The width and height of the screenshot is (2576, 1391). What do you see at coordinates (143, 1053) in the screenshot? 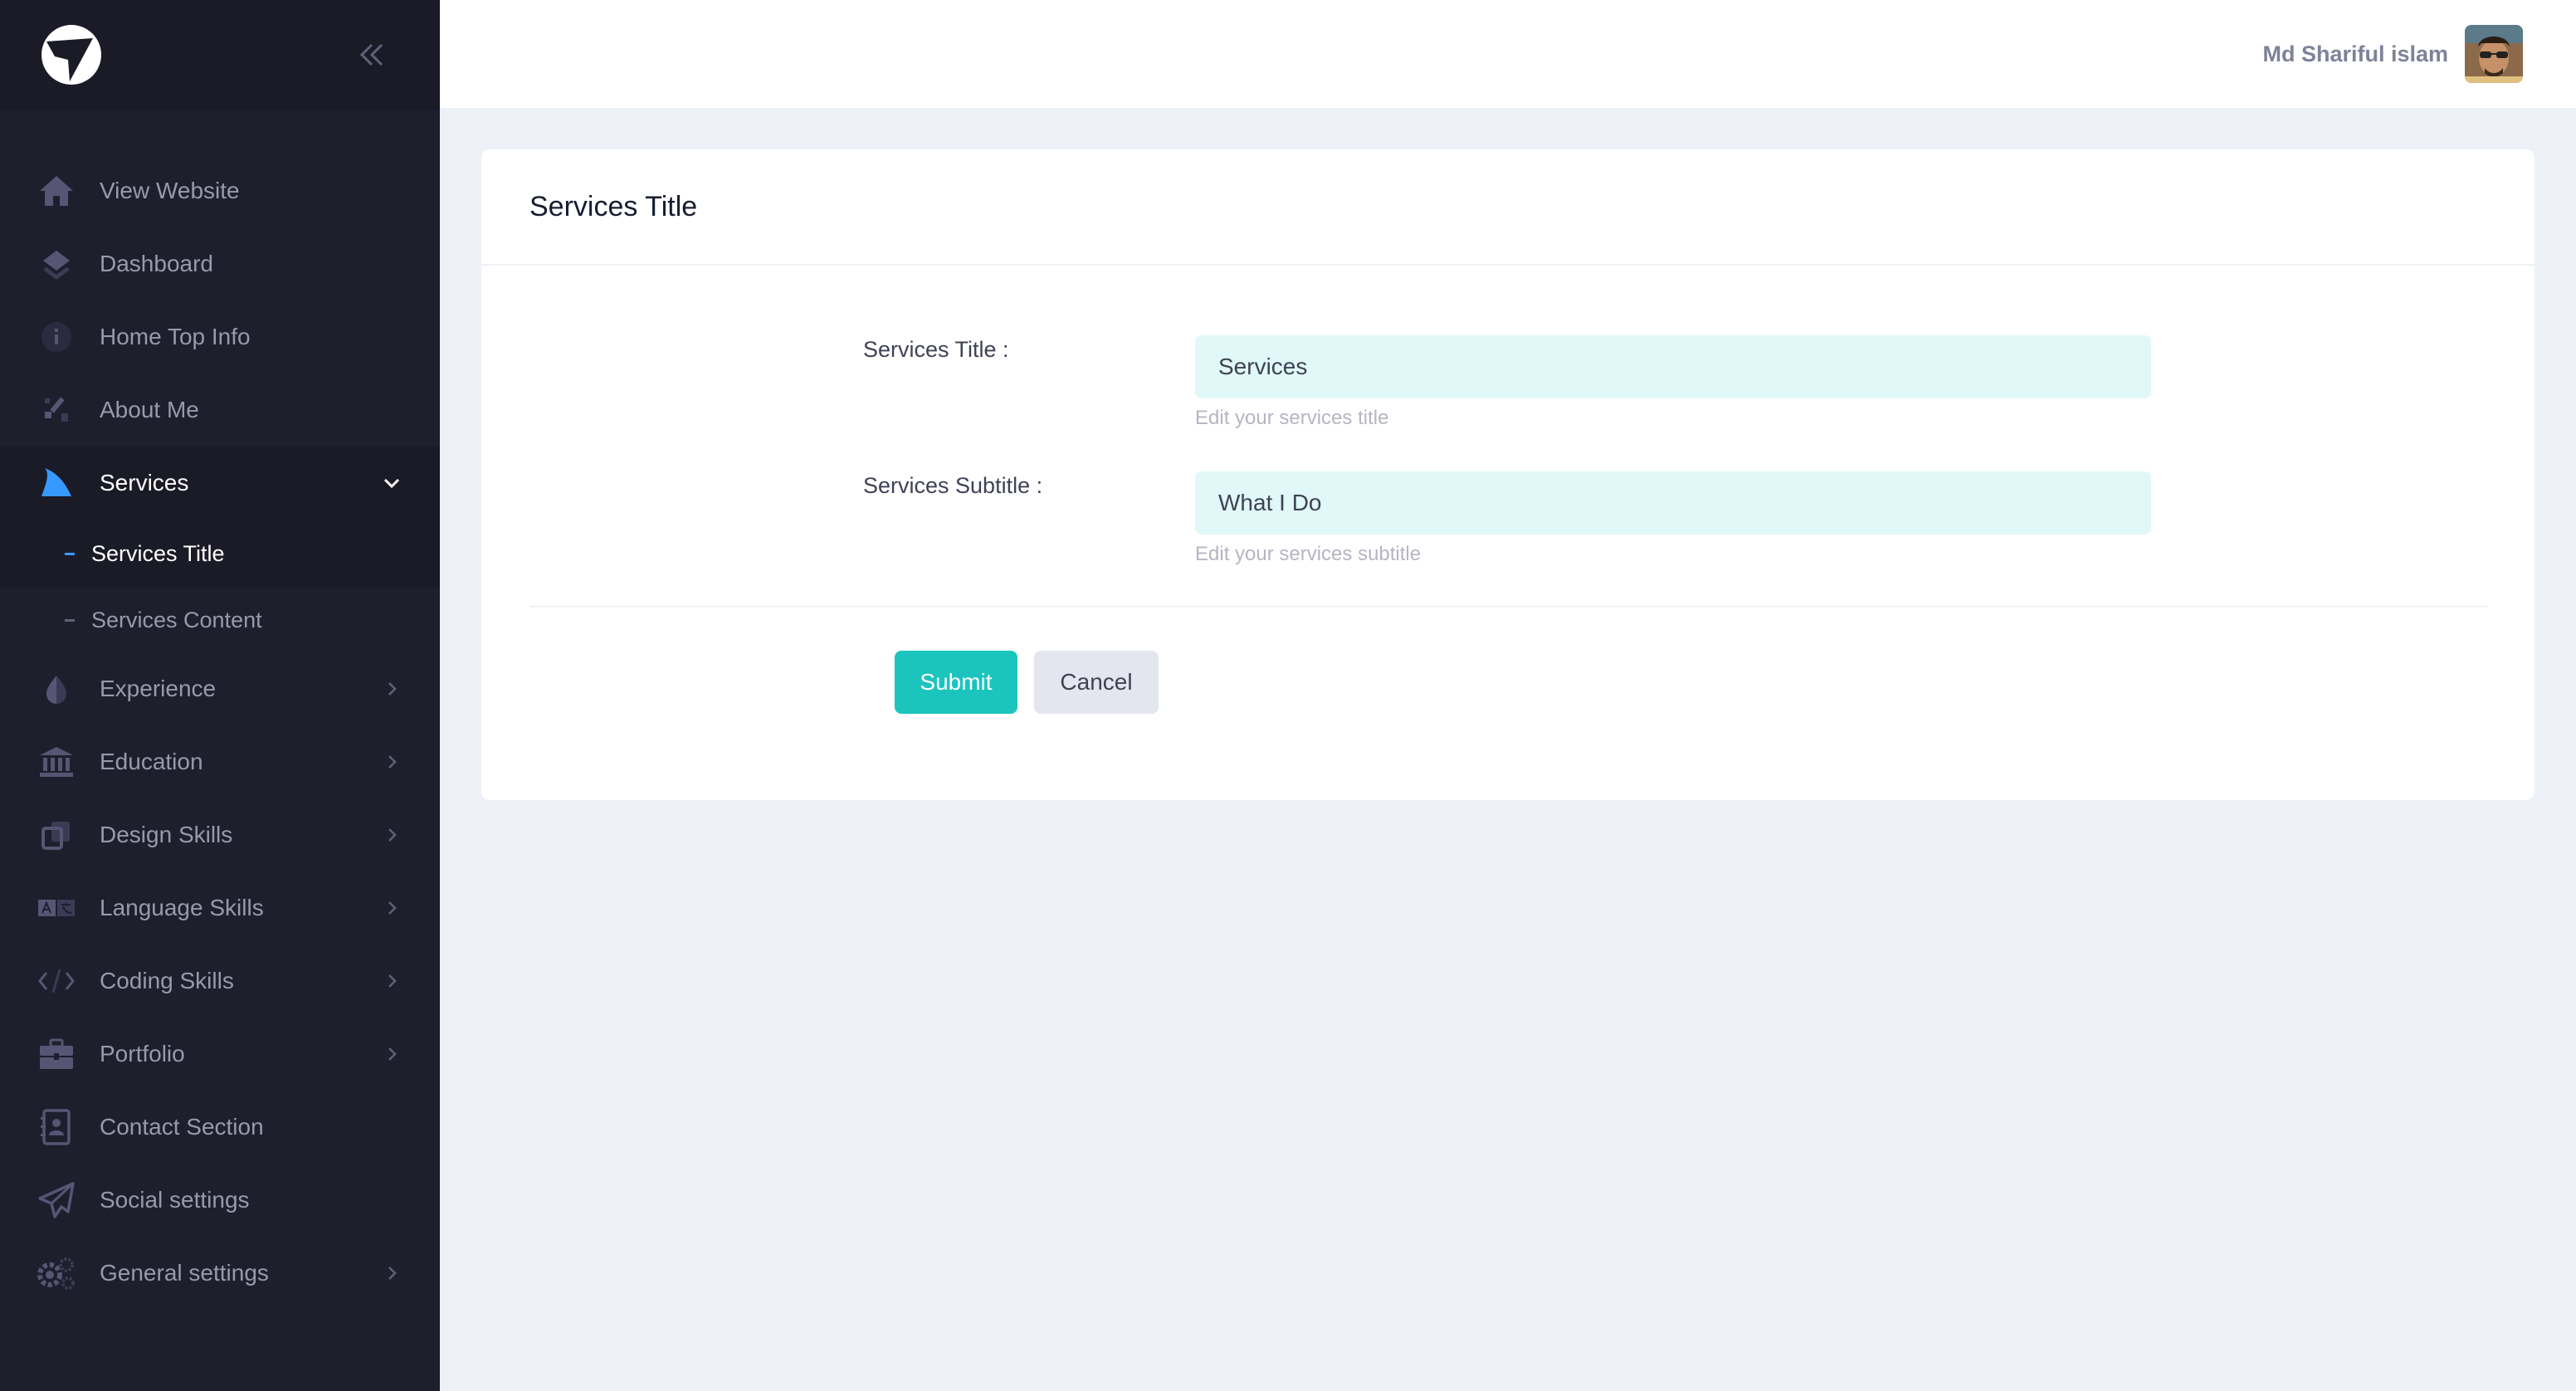
I see `sidebar-item-label: Portfolio` at bounding box center [143, 1053].